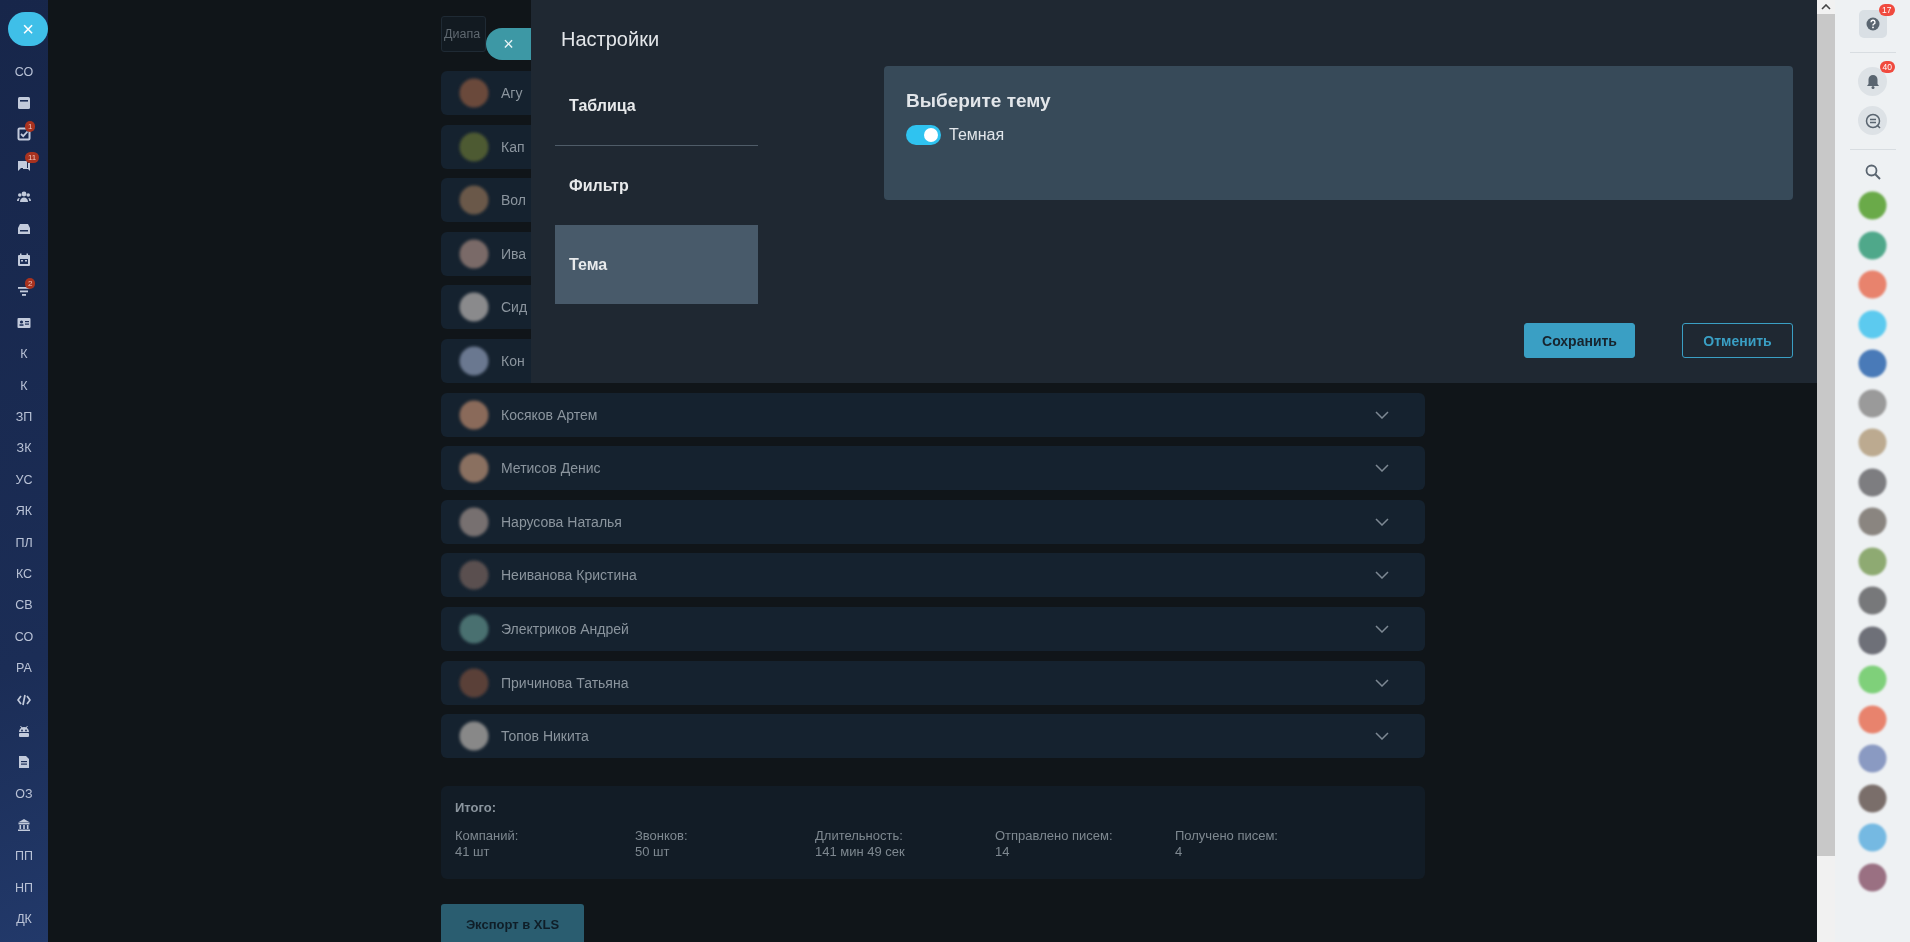 This screenshot has width=1910, height=942. What do you see at coordinates (24, 730) in the screenshot?
I see `robot-icon` at bounding box center [24, 730].